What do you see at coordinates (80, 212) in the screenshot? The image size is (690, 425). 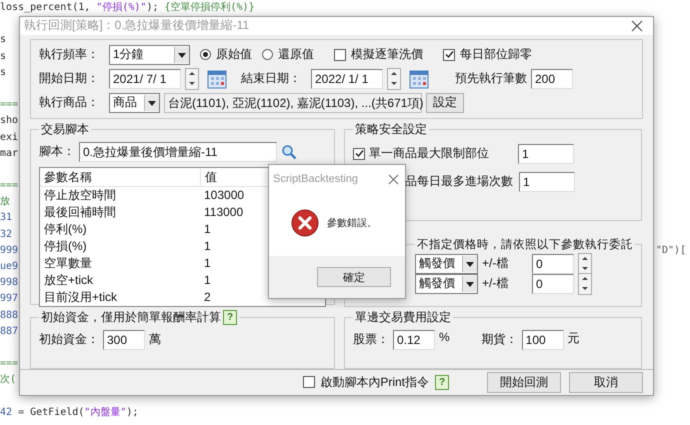 I see `table-cell-text: 最後回補時間` at bounding box center [80, 212].